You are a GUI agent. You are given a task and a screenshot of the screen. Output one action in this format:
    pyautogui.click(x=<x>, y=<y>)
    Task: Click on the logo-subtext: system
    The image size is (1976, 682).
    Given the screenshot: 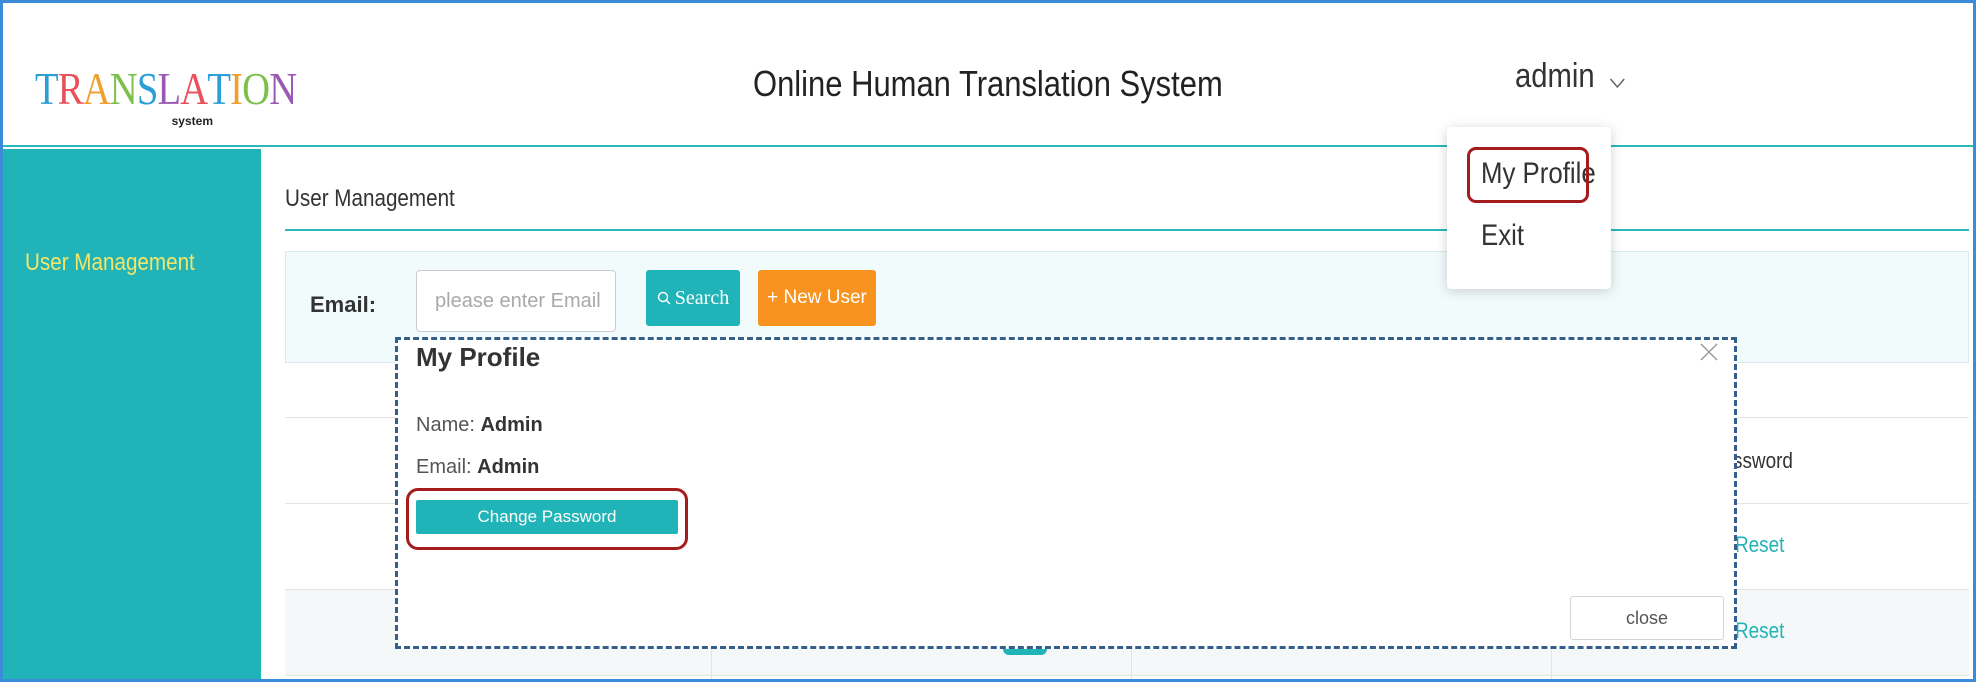 What is the action you would take?
    pyautogui.click(x=192, y=121)
    